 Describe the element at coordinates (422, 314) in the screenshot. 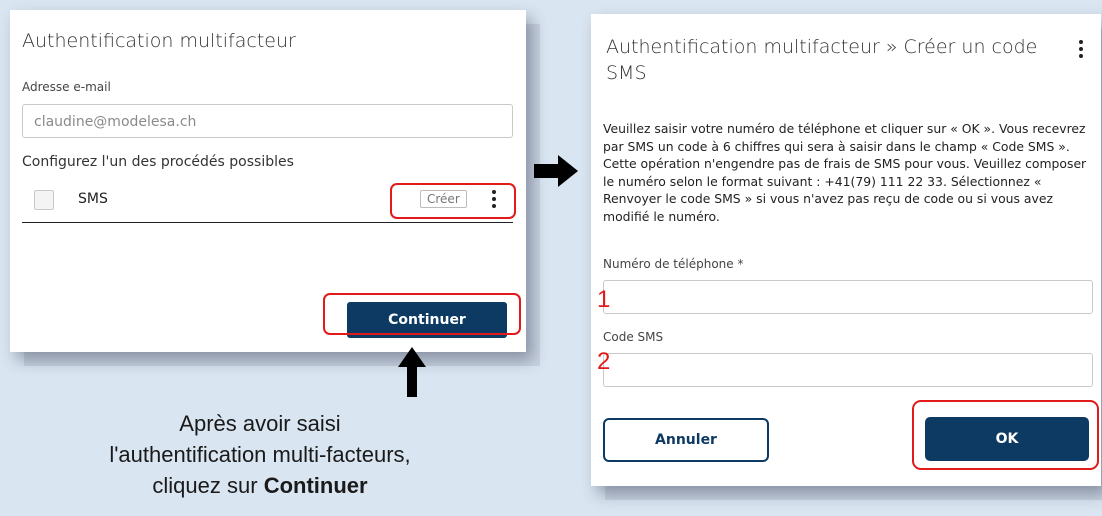

I see `highlight-continue-box` at that location.